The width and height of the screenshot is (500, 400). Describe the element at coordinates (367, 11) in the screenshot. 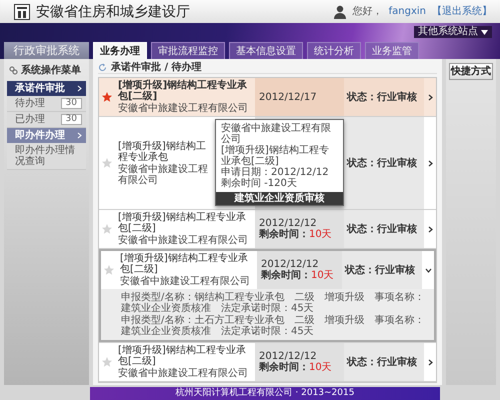

I see `greeting-text: 您好，` at that location.